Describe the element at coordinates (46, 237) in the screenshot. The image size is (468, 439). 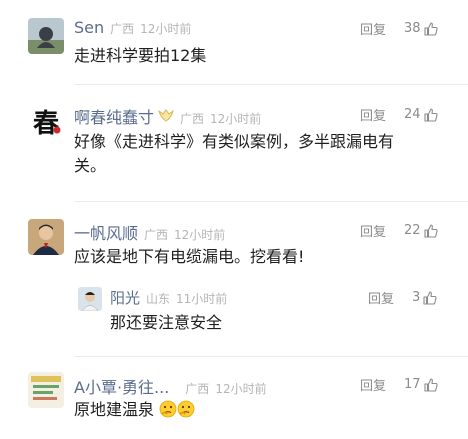
I see `avatar-yifan` at that location.